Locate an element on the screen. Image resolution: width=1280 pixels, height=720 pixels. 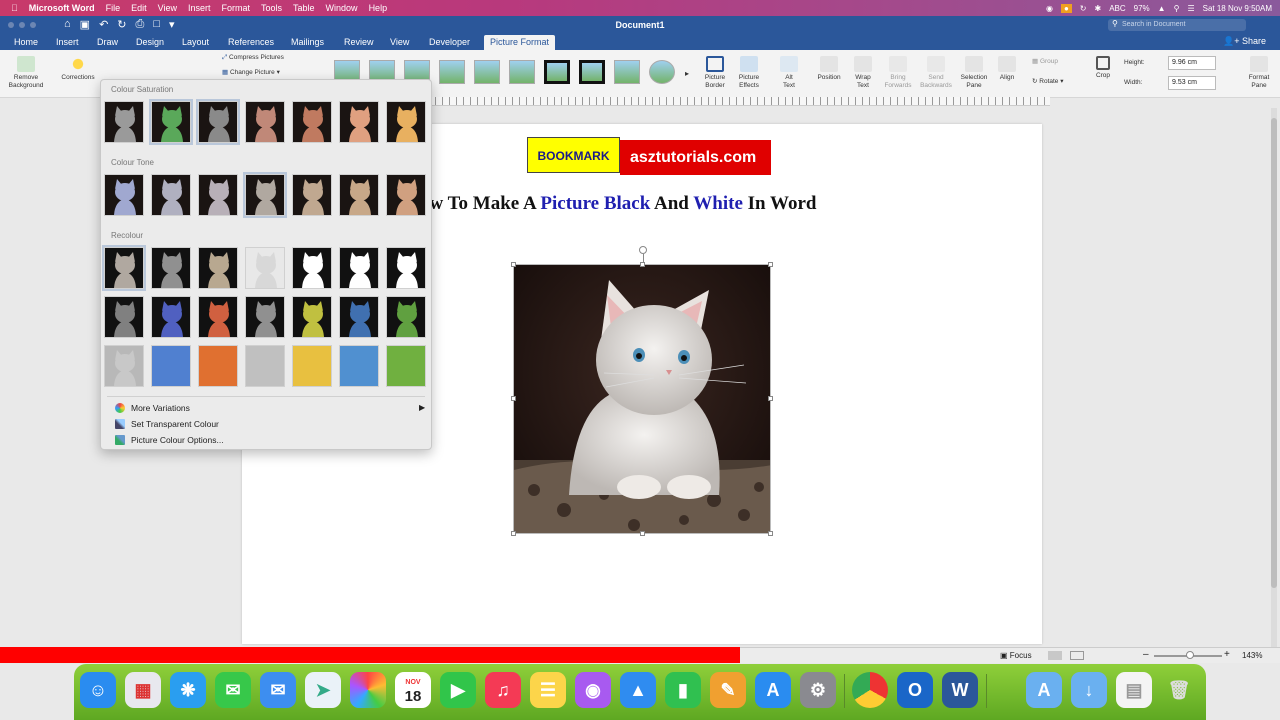
rotate-handle is located at coordinates (643, 250).